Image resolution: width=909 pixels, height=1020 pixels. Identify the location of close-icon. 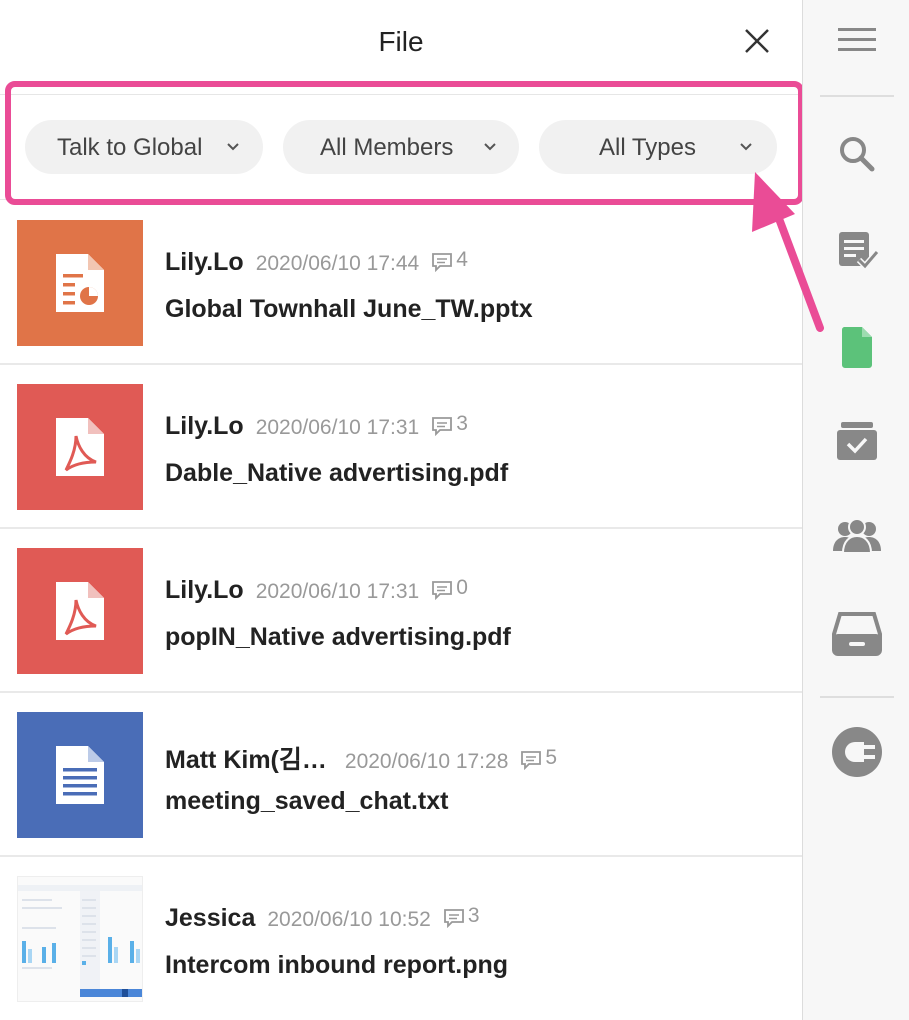
(757, 41).